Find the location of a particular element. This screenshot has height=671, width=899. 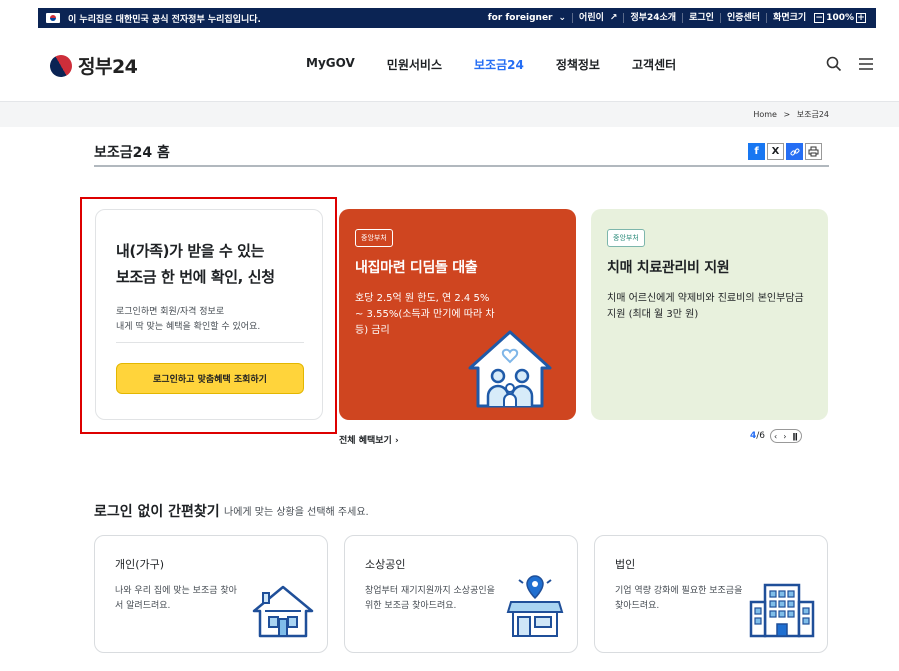

quick-card-individual: 개인(가구) 나와 우리 집에 맞는 보조금 찾아서 알려드려요. is located at coordinates (211, 594).